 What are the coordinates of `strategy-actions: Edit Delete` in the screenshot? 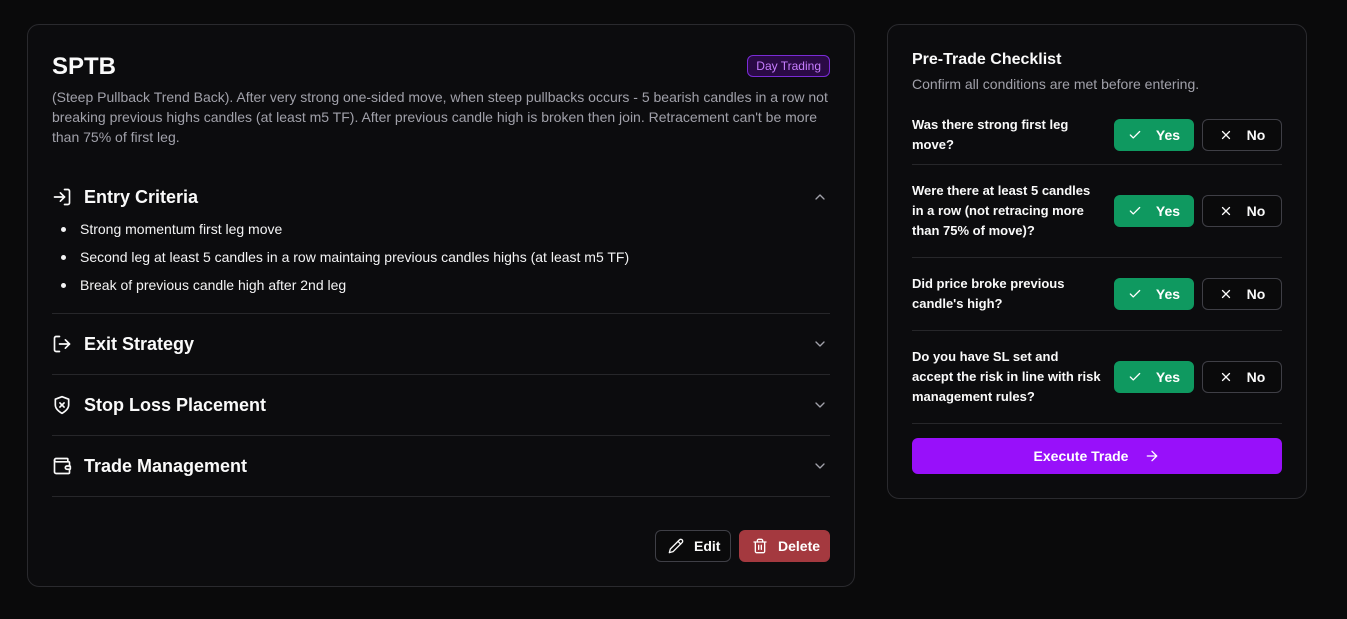 It's located at (742, 546).